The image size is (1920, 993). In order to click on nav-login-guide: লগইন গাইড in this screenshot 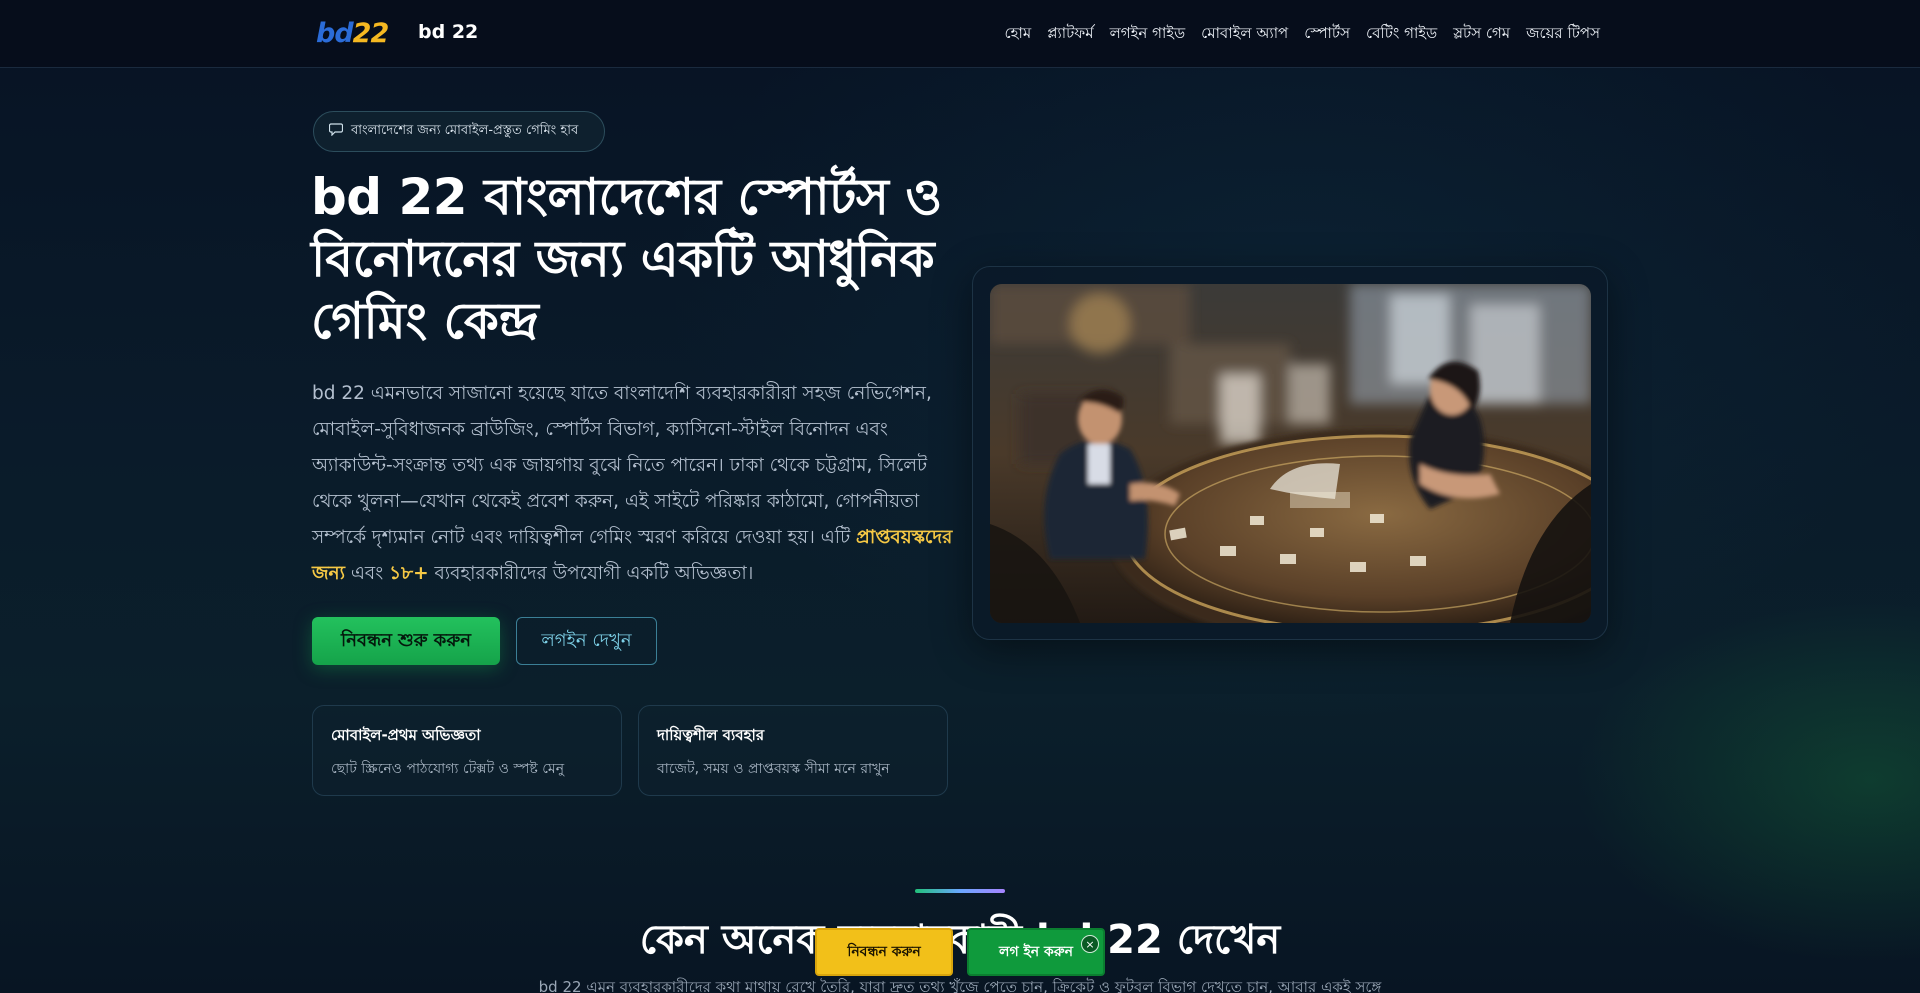, I will do `click(1148, 34)`.